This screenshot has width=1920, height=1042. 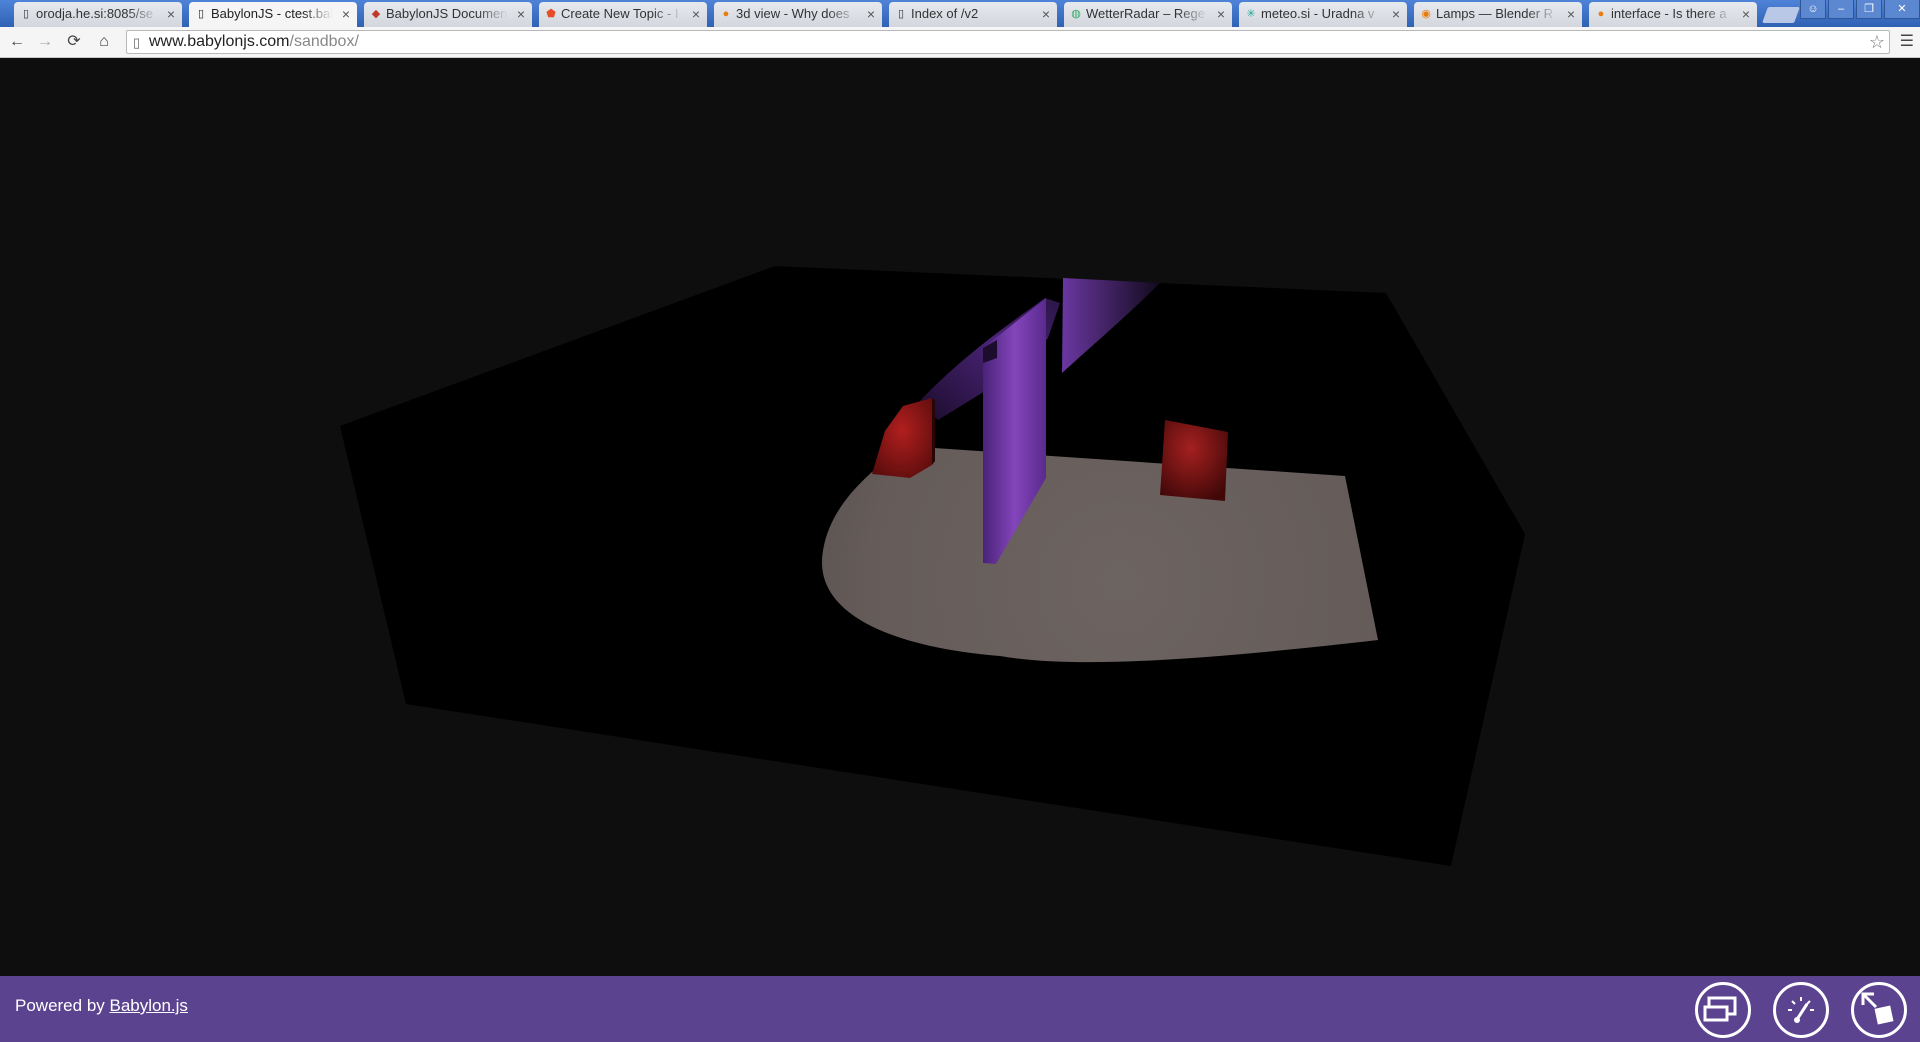 What do you see at coordinates (960, 1009) in the screenshot?
I see `sandbox-footer: Powered by Babylon.js` at bounding box center [960, 1009].